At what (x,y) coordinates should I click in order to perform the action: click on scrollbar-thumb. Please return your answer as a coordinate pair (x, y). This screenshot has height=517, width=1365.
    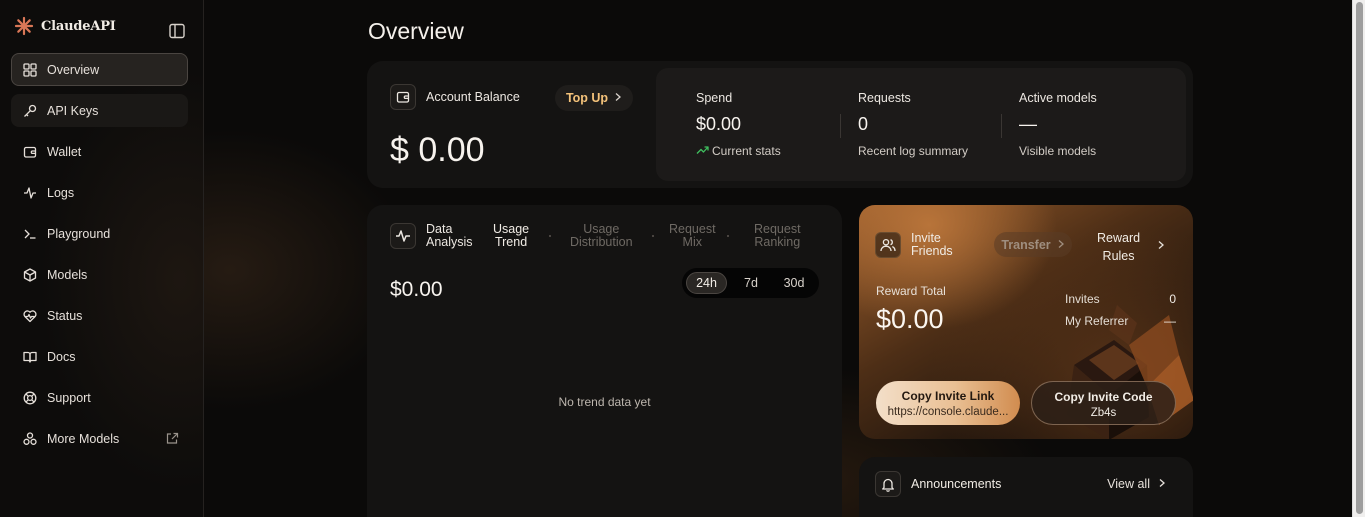
    Looking at the image, I should click on (1359, 258).